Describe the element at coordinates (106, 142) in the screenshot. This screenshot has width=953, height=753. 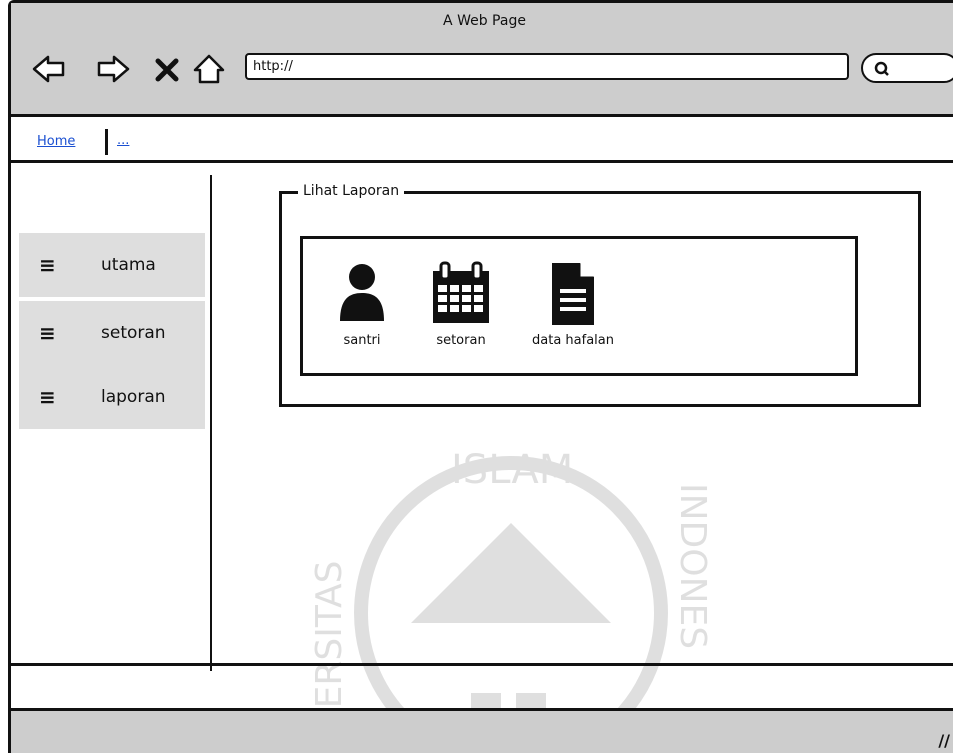
I see `tab-divider` at that location.